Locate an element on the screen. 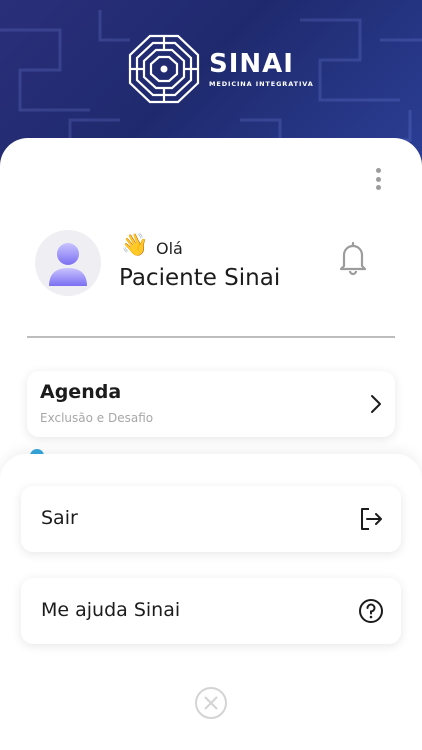  agenda-title: Agenda is located at coordinates (81, 392).